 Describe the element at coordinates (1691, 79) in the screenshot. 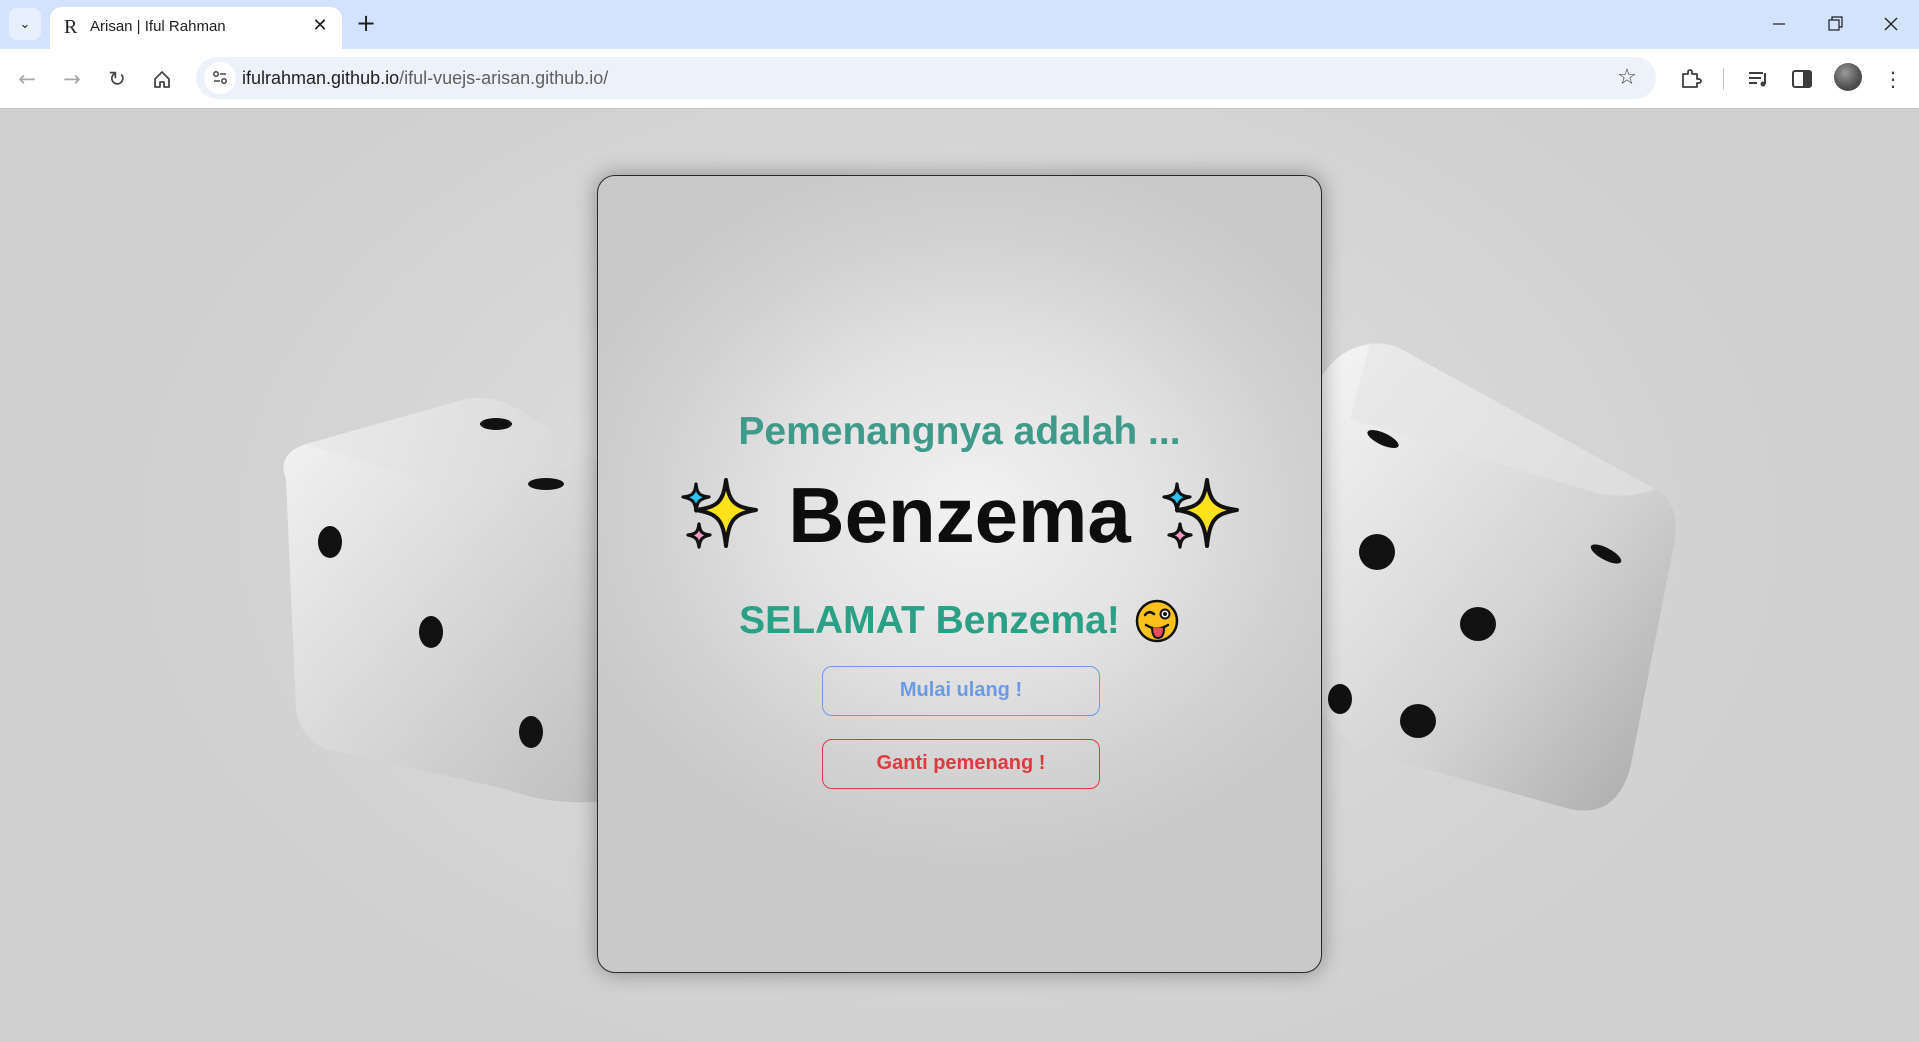

I see `extensions-icon` at that location.